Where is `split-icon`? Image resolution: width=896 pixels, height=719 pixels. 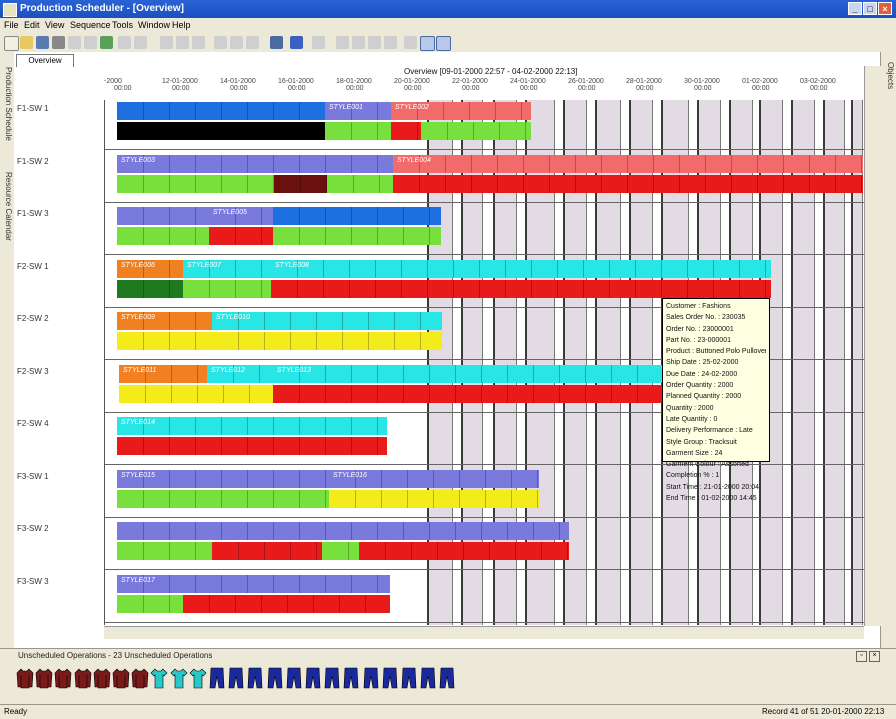 split-icon is located at coordinates (390, 42).